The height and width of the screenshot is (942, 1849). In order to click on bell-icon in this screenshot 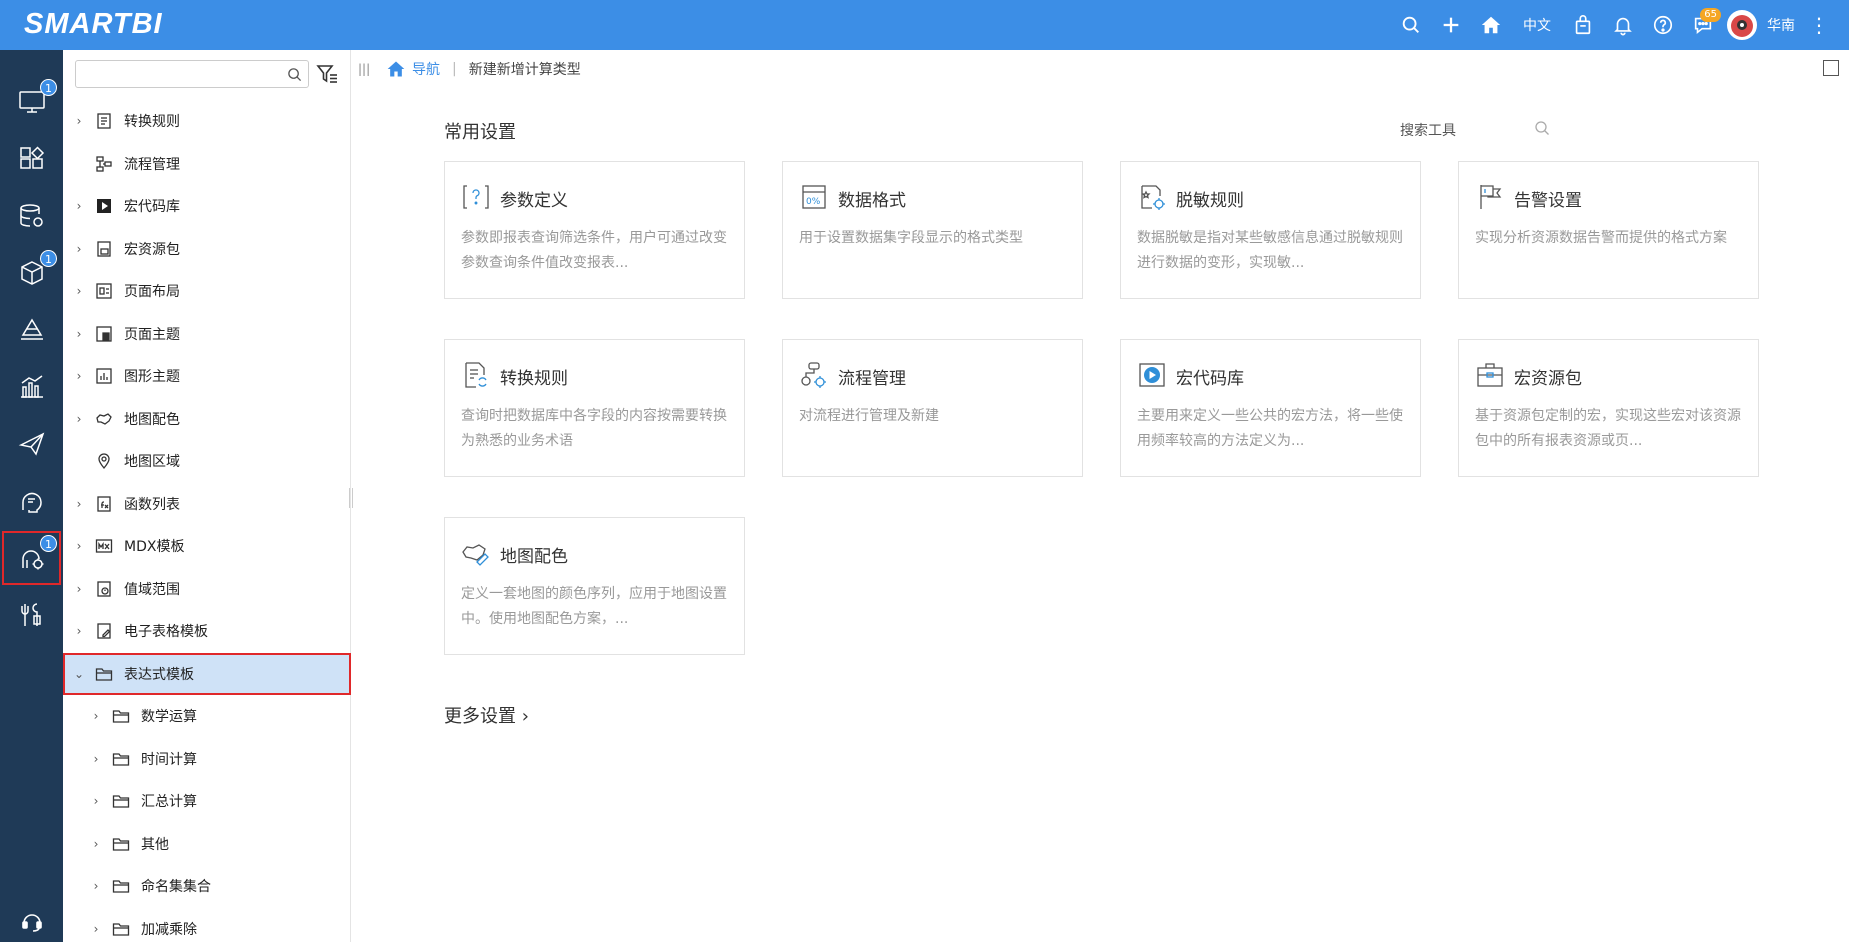, I will do `click(1623, 25)`.